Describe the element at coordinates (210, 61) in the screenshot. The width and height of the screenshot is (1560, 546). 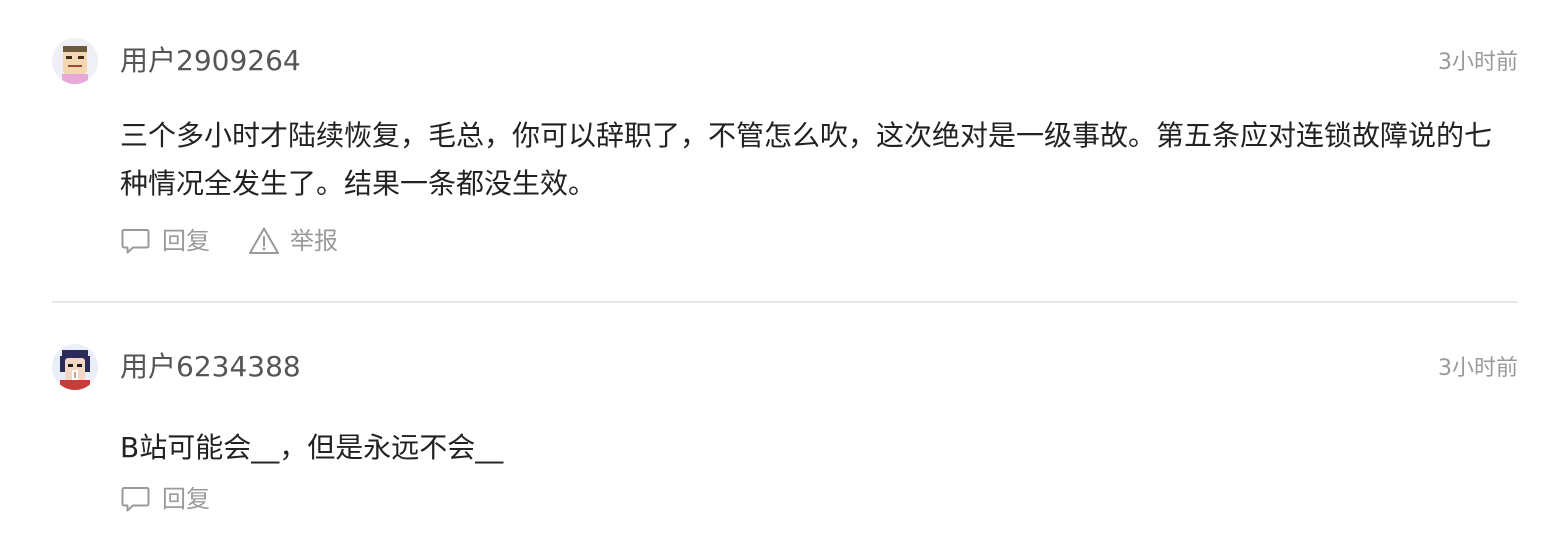
I see `username: 用户2909264` at that location.